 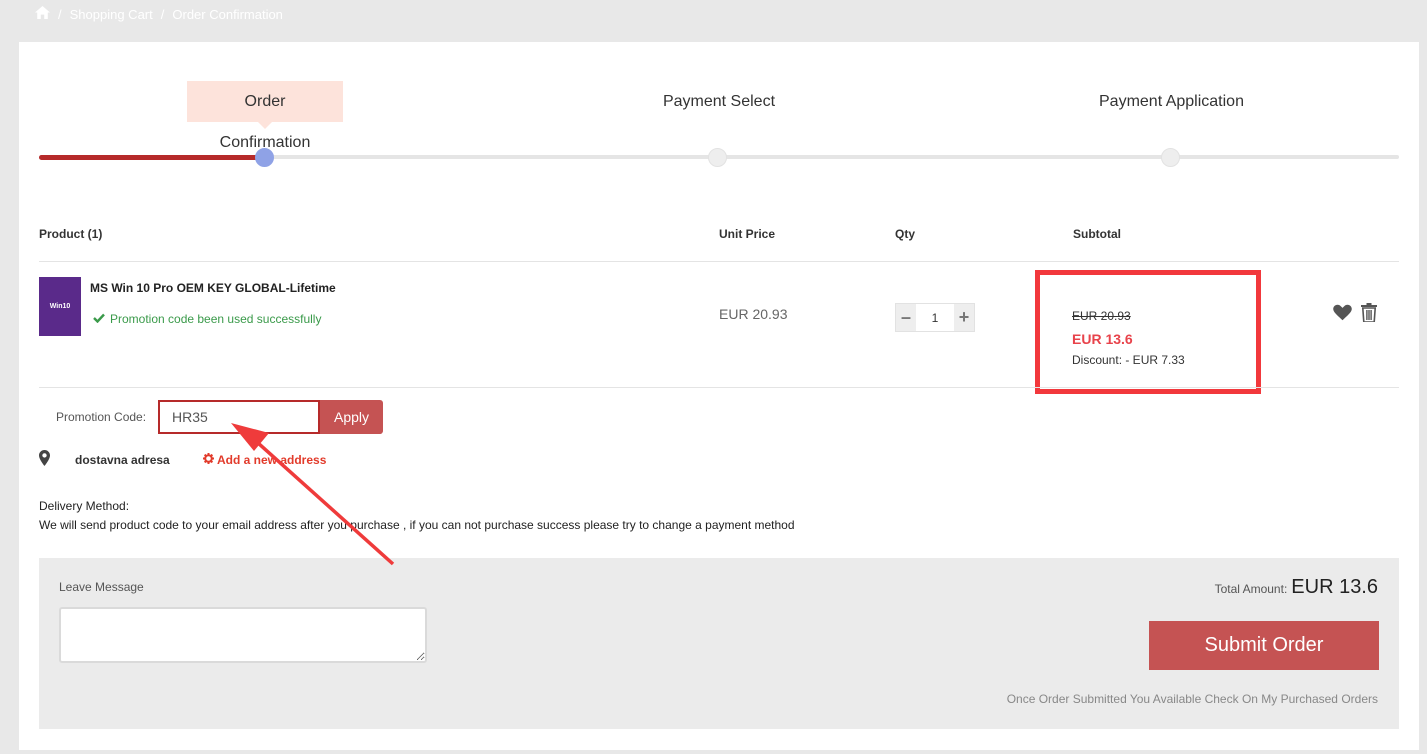 What do you see at coordinates (84, 506) in the screenshot?
I see `delivery-method-title: Delivery Method:` at bounding box center [84, 506].